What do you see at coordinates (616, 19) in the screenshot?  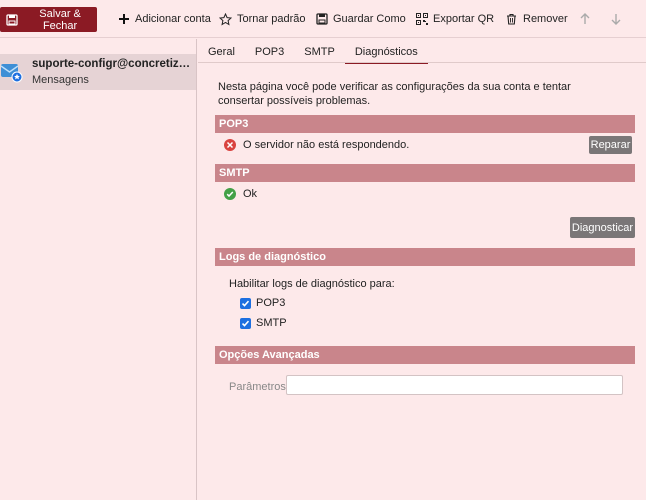 I see `move-down-arrow-icon` at bounding box center [616, 19].